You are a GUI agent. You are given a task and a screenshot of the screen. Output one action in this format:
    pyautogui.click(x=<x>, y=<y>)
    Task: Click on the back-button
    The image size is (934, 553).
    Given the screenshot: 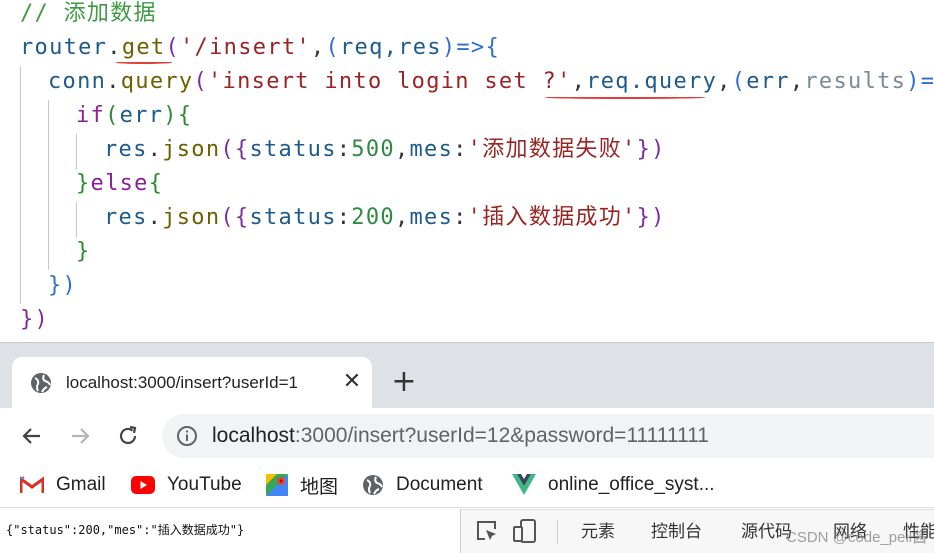 What is the action you would take?
    pyautogui.click(x=32, y=436)
    